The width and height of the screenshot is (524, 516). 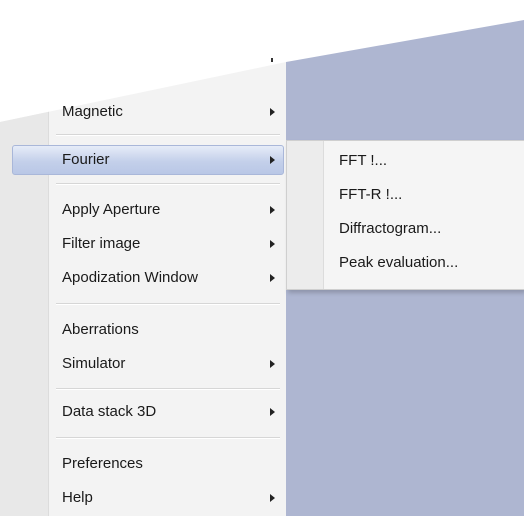 I want to click on menu-item-simulator: Simulator, so click(x=93, y=364).